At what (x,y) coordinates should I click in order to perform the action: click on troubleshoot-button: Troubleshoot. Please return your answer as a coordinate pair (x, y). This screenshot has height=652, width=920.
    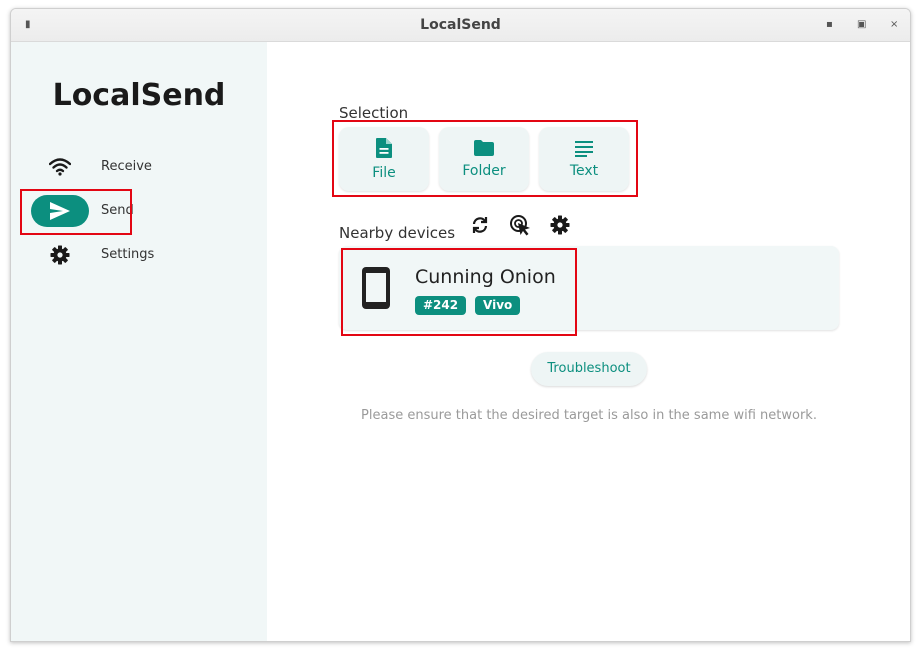
    Looking at the image, I should click on (589, 369).